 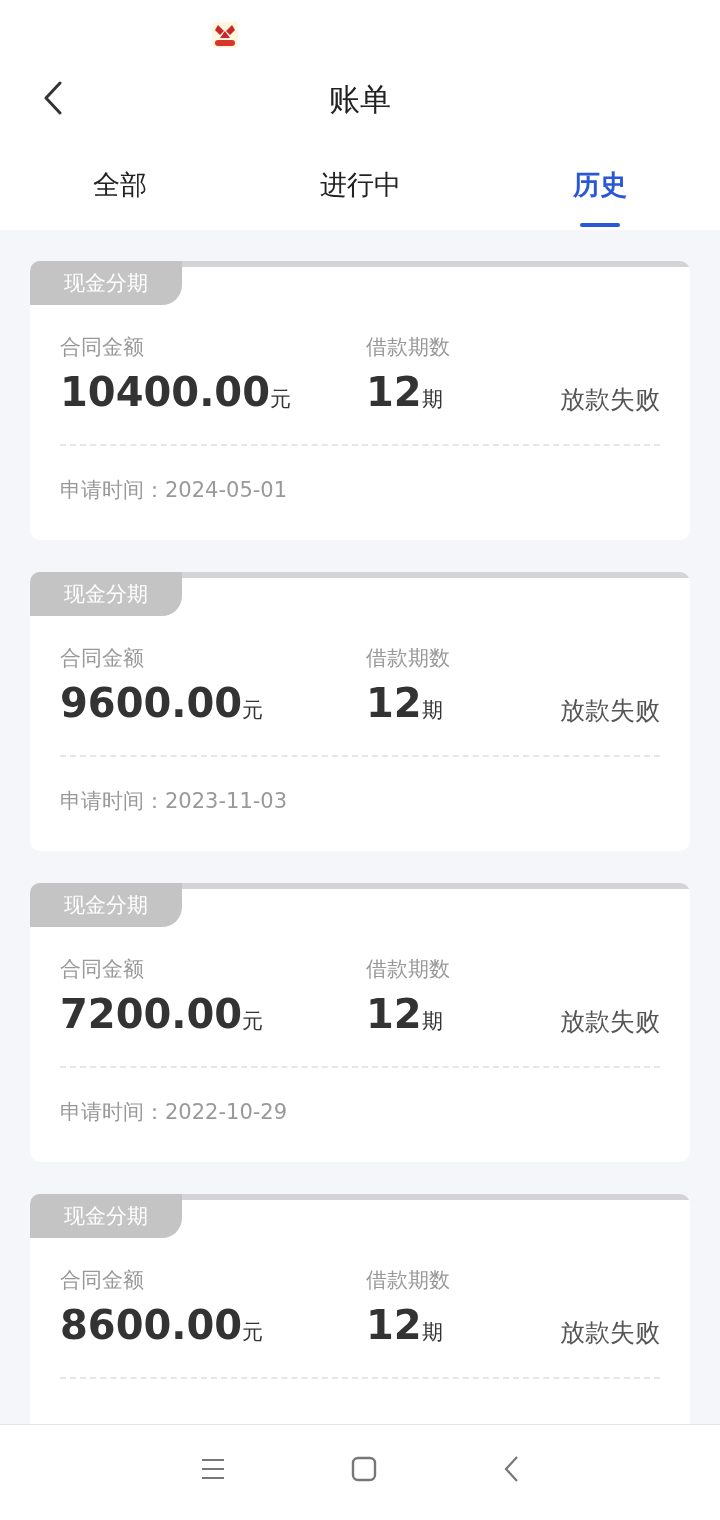 What do you see at coordinates (174, 801) in the screenshot?
I see `application-date: 申请时间：2023-11-03` at bounding box center [174, 801].